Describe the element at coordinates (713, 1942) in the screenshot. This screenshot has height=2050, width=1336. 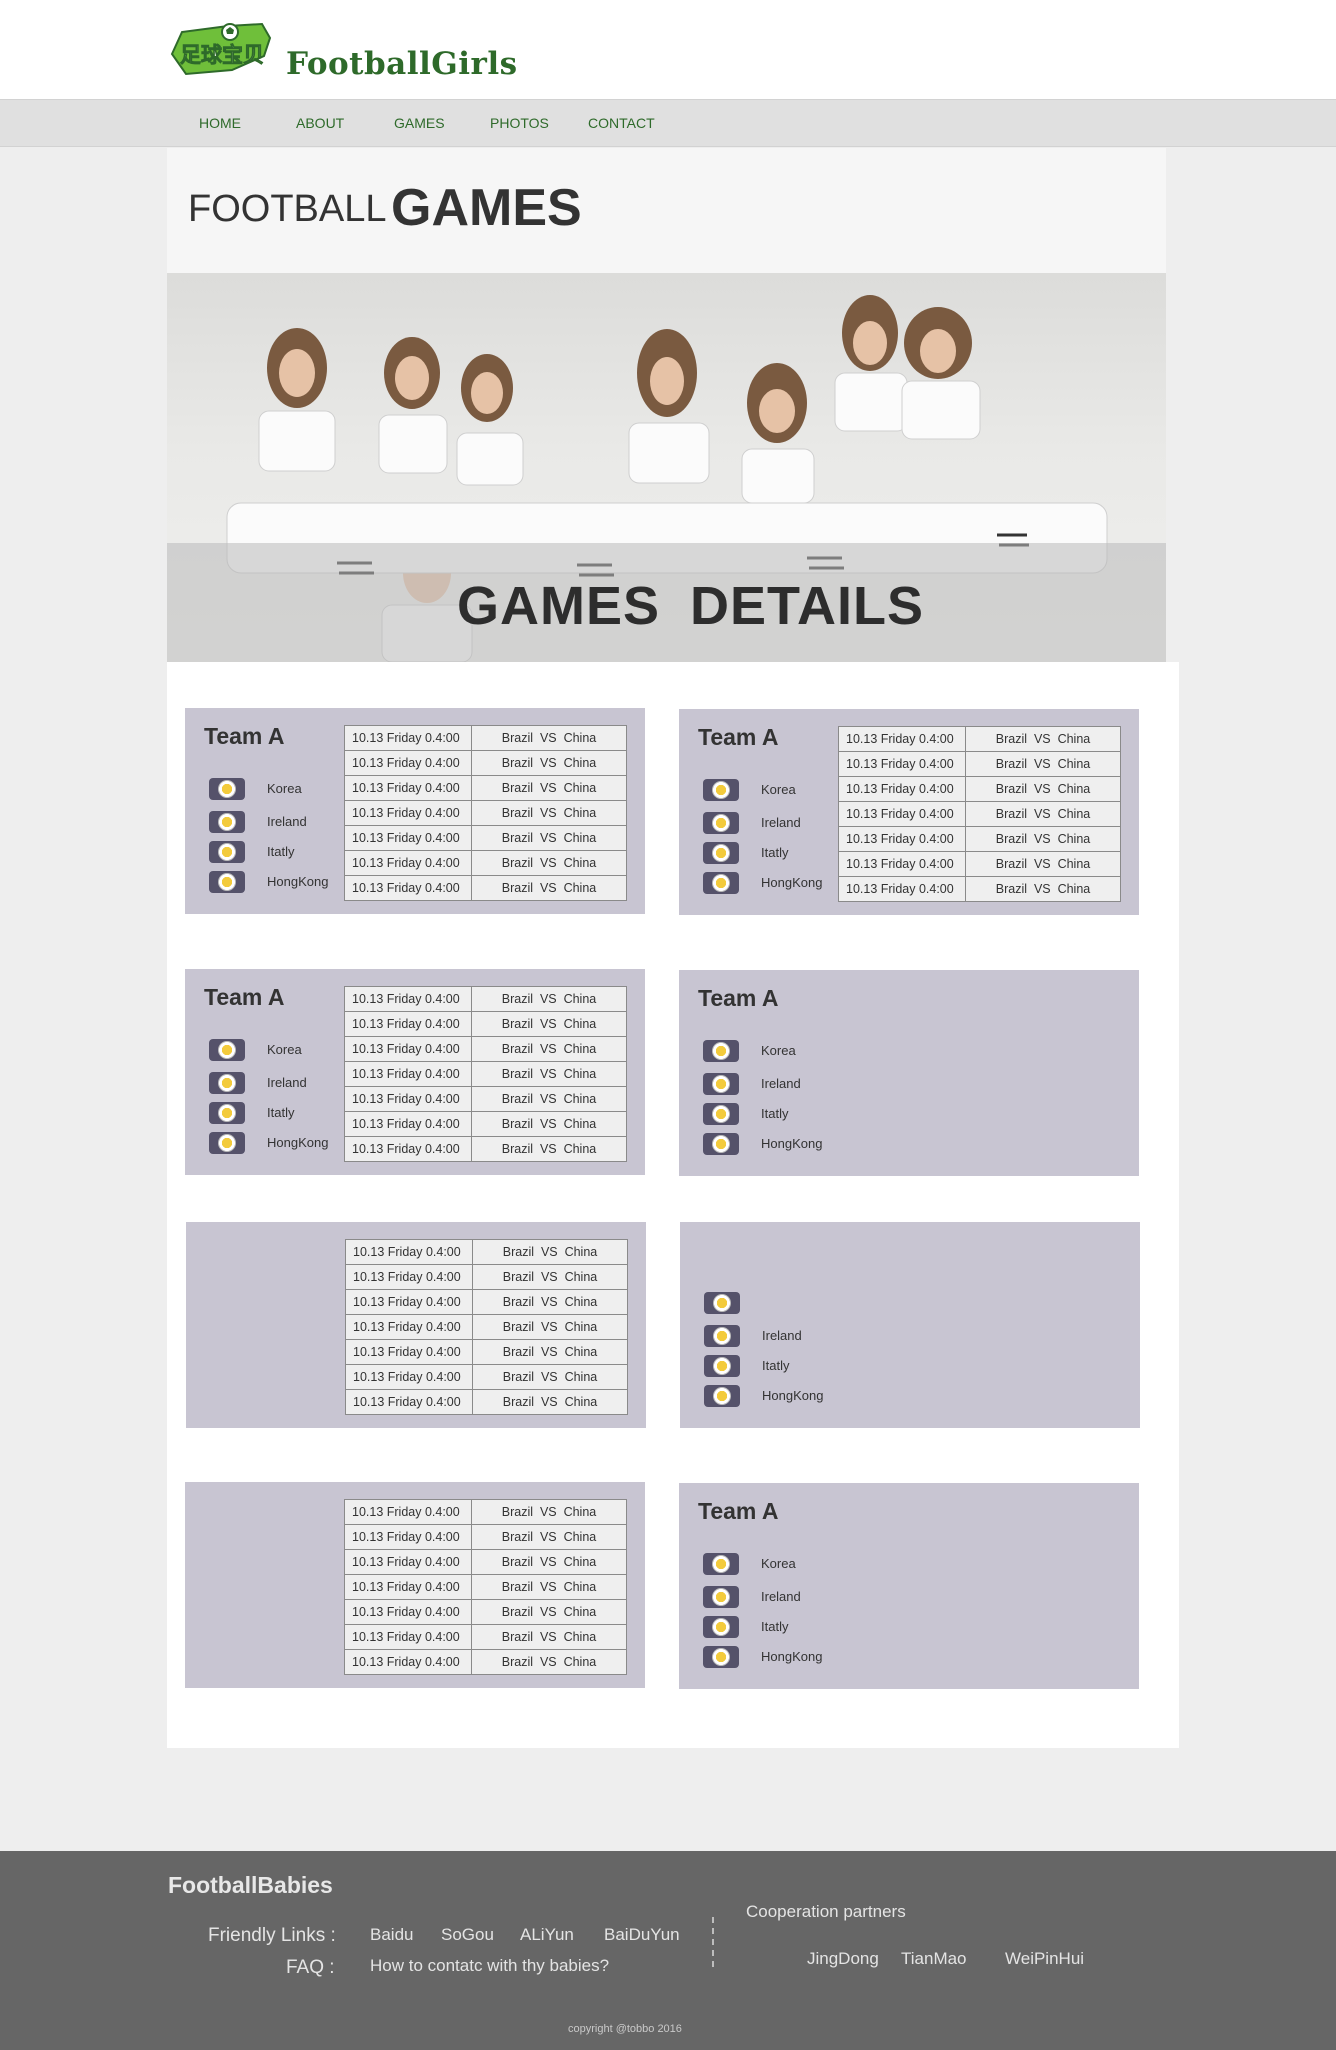
I see `footer-divider` at that location.